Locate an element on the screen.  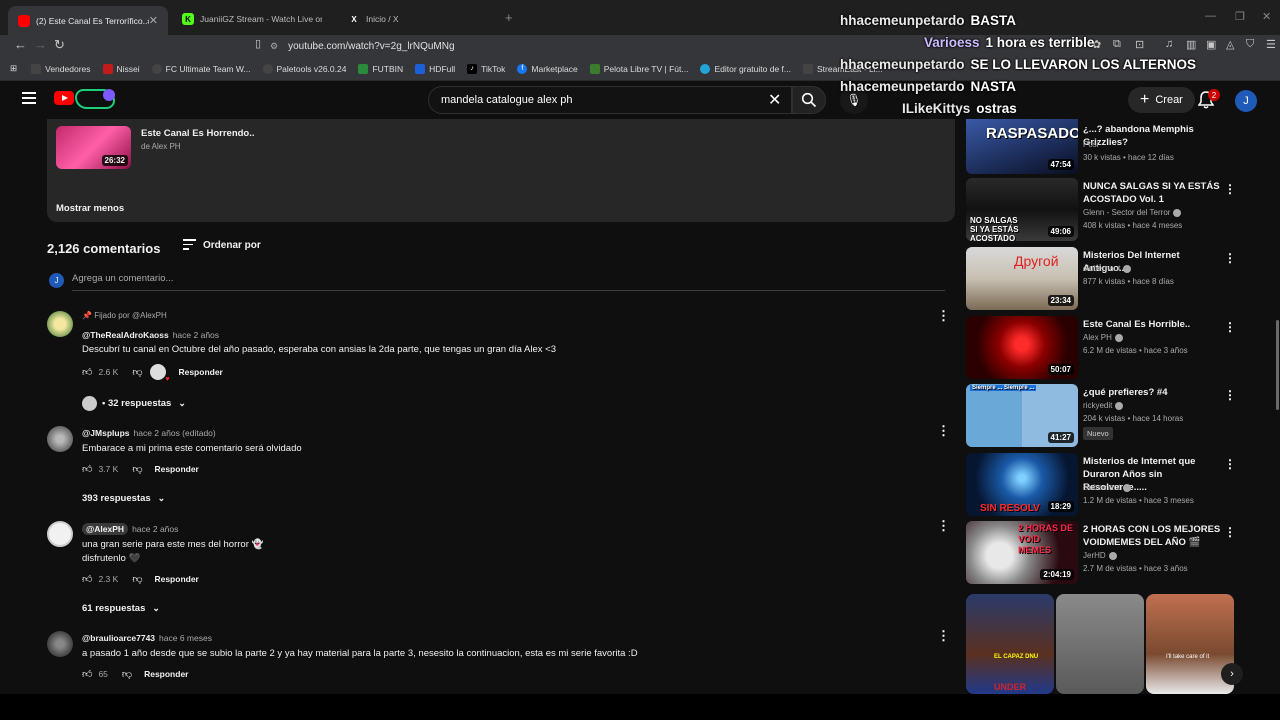
close-tab-icon: ✕ is located at coordinates (153, 20).